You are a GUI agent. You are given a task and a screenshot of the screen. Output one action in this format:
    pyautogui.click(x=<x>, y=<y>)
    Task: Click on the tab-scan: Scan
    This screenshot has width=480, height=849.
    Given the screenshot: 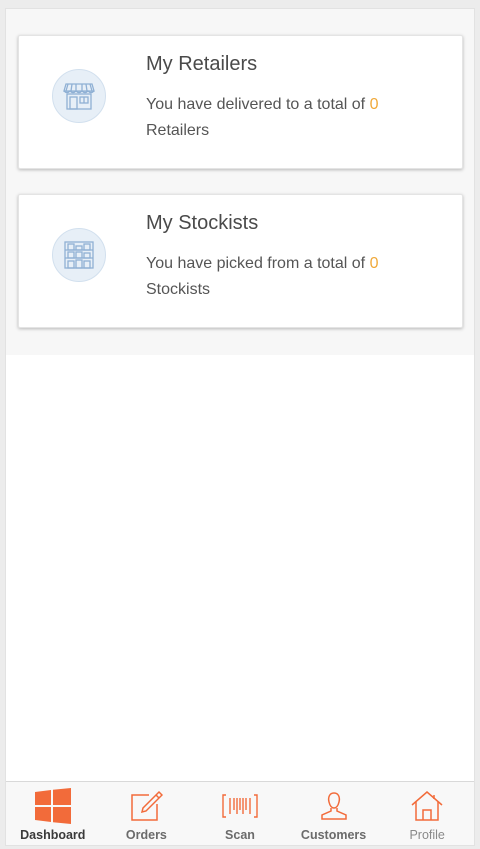 What is the action you would take?
    pyautogui.click(x=240, y=813)
    